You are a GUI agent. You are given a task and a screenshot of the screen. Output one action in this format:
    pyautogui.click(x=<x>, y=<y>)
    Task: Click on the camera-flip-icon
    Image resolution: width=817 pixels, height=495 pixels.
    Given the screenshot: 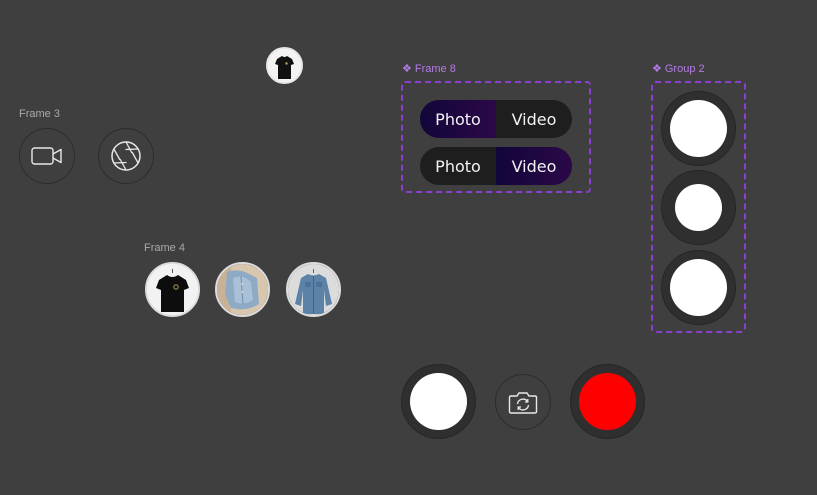 What is the action you would take?
    pyautogui.click(x=523, y=403)
    